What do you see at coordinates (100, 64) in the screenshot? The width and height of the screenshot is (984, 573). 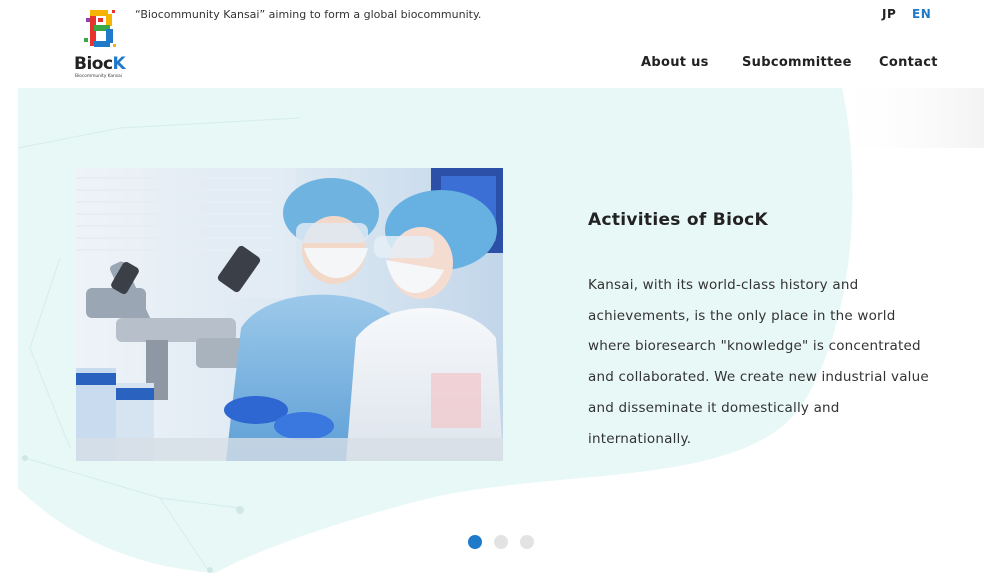 I see `logo-wordmark: BiocK` at bounding box center [100, 64].